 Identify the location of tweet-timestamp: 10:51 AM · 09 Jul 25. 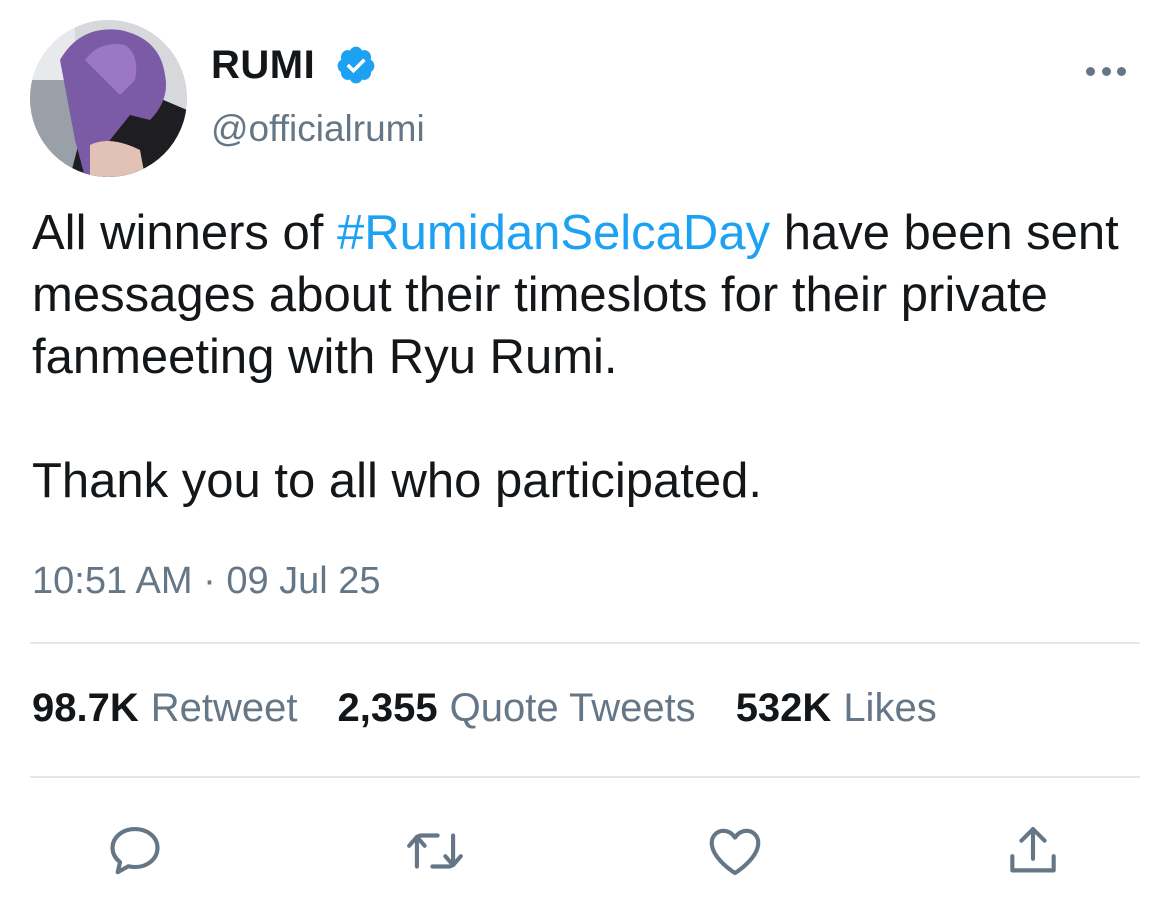
(206, 581).